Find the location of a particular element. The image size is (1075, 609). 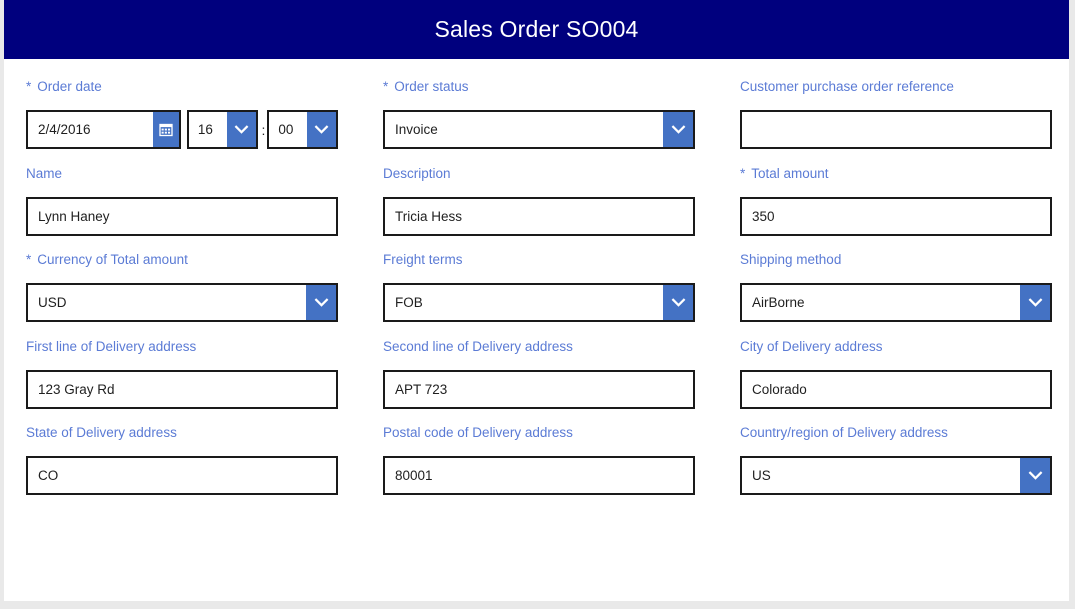

currency-of-total-amount-dropdown-button is located at coordinates (321, 302).